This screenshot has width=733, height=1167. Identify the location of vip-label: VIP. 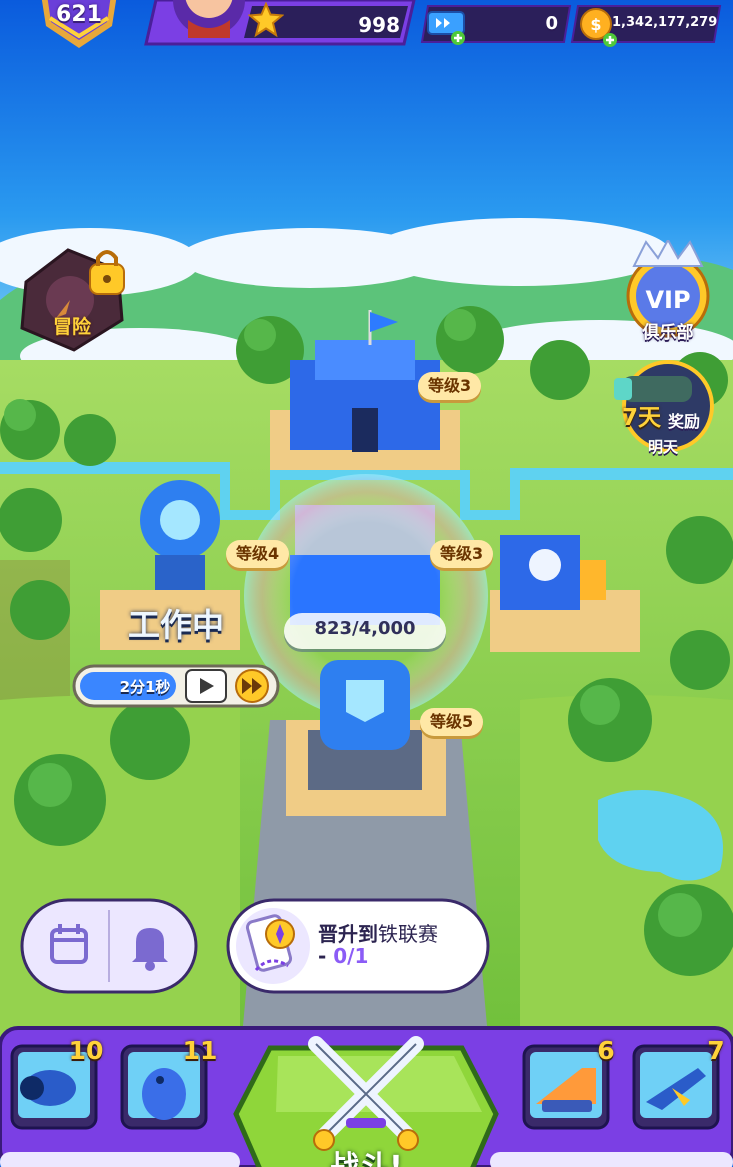
(667, 300).